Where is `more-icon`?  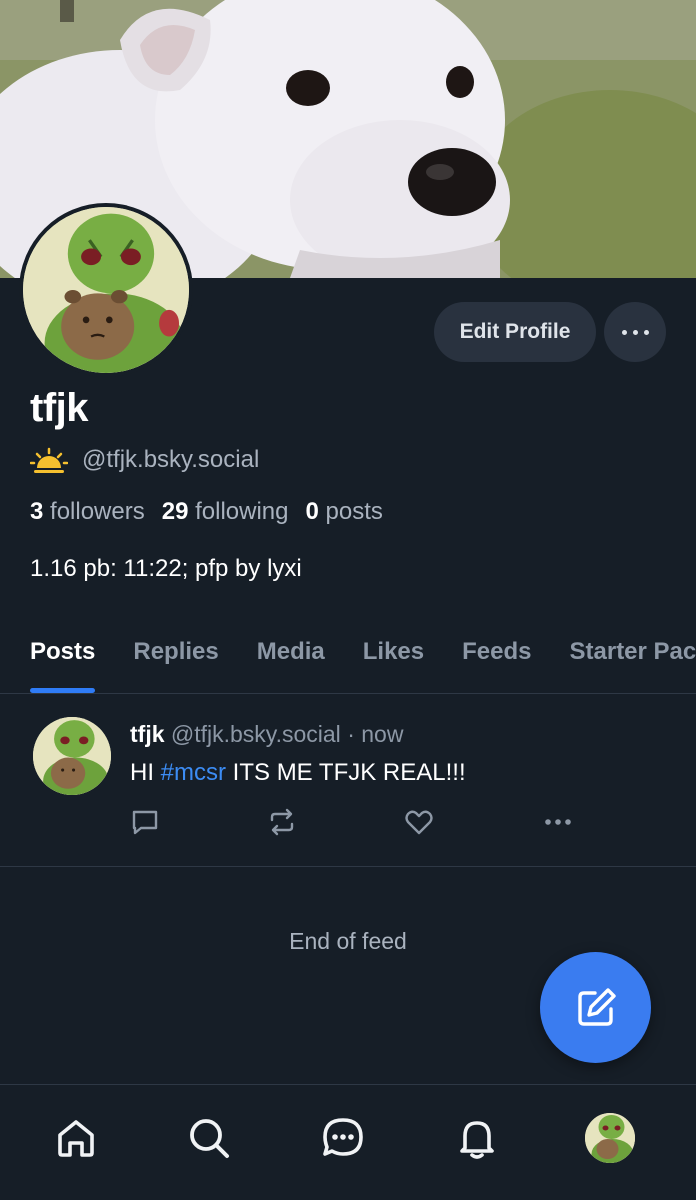
more-icon is located at coordinates (558, 822).